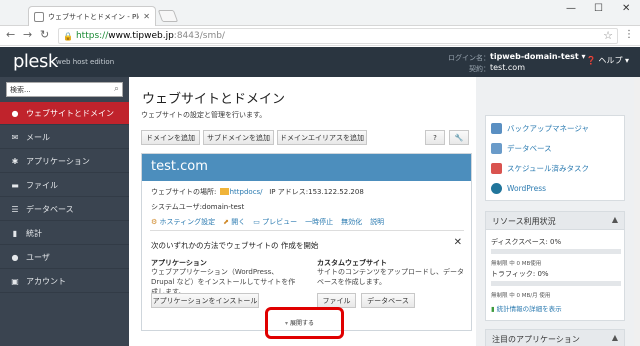  What do you see at coordinates (205, 300) in the screenshot?
I see `install-application-button: アプリケーションをインストール` at bounding box center [205, 300].